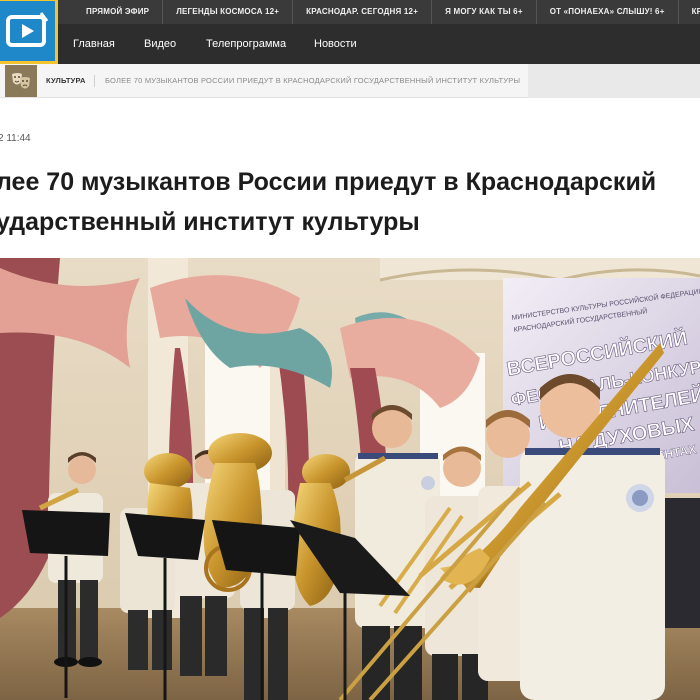  What do you see at coordinates (228, 12) in the screenshot?
I see `promo-link-space-legends: ЛЕГЕНДЫ КОСМОСА 12+` at bounding box center [228, 12].